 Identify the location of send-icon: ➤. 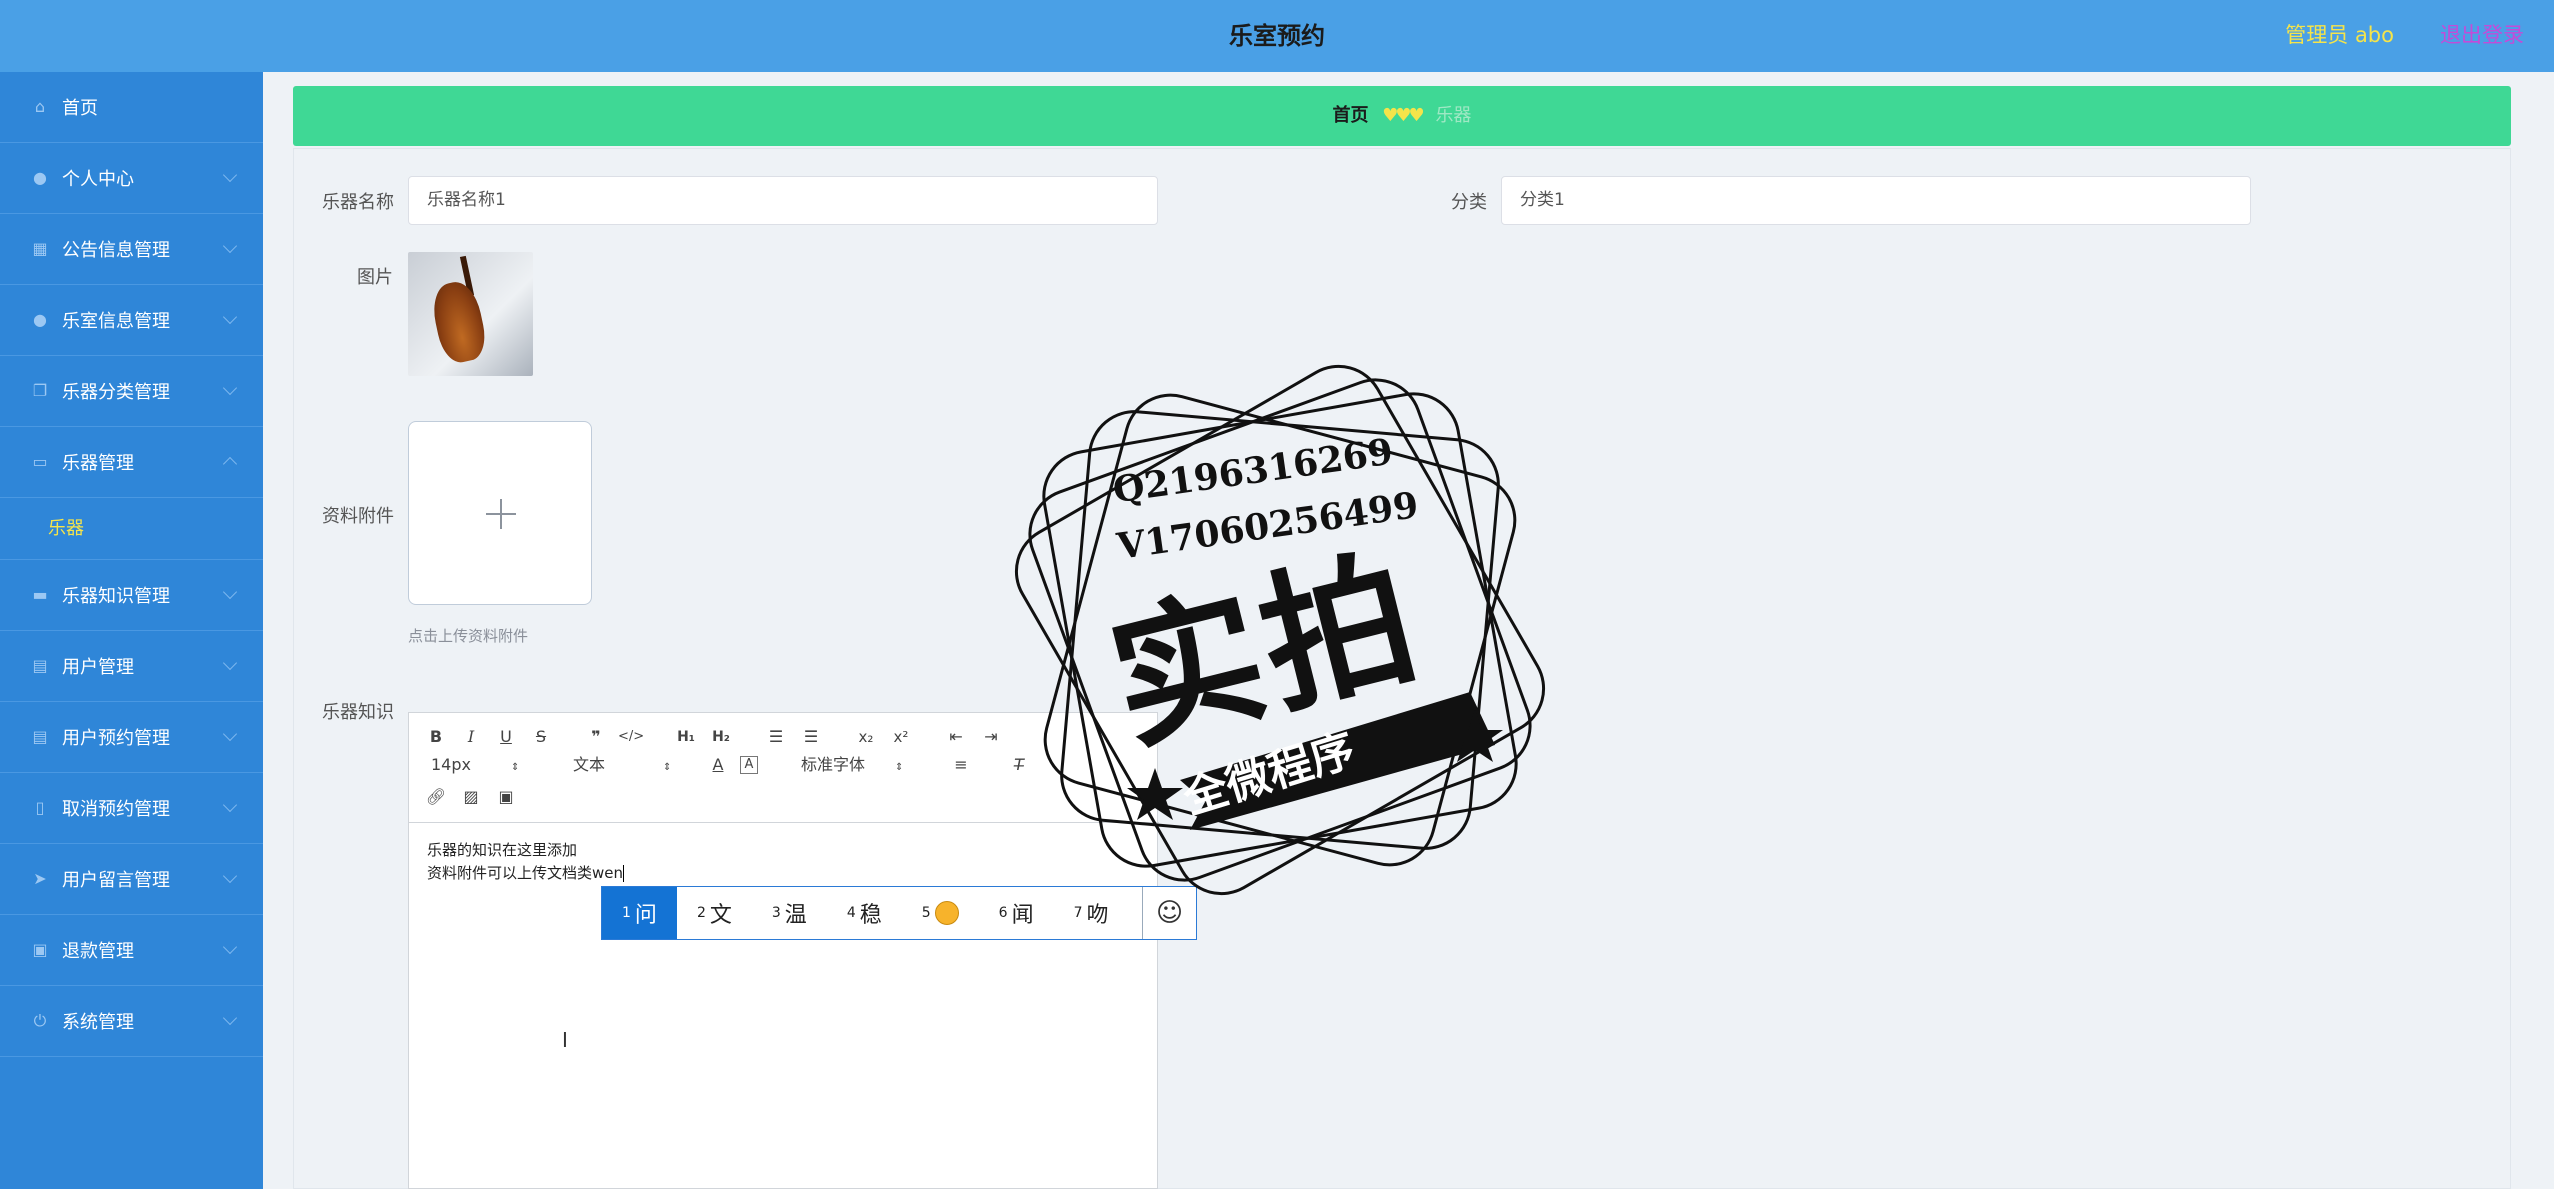
(40, 878).